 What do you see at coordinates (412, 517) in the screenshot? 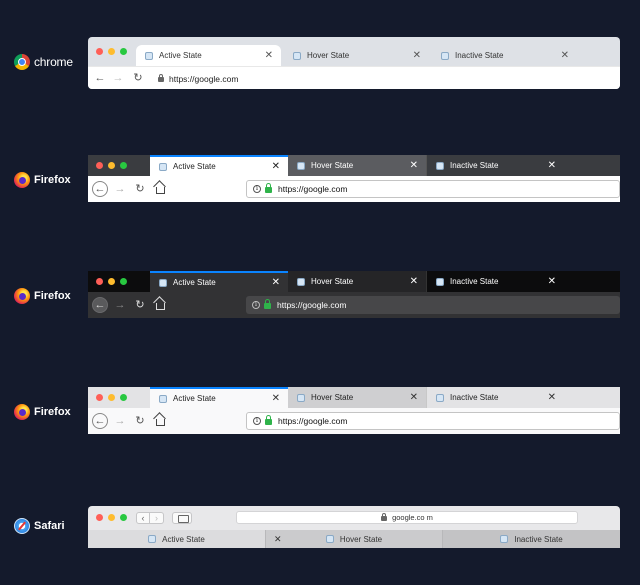
I see `url-text: google.co m` at bounding box center [412, 517].